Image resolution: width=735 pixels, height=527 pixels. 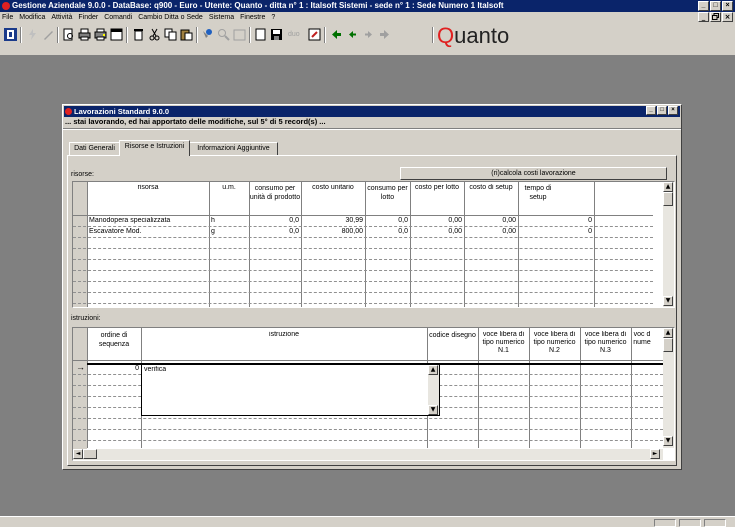 I want to click on risorse-vscrollbar: ▲ ▼, so click(x=668, y=244).